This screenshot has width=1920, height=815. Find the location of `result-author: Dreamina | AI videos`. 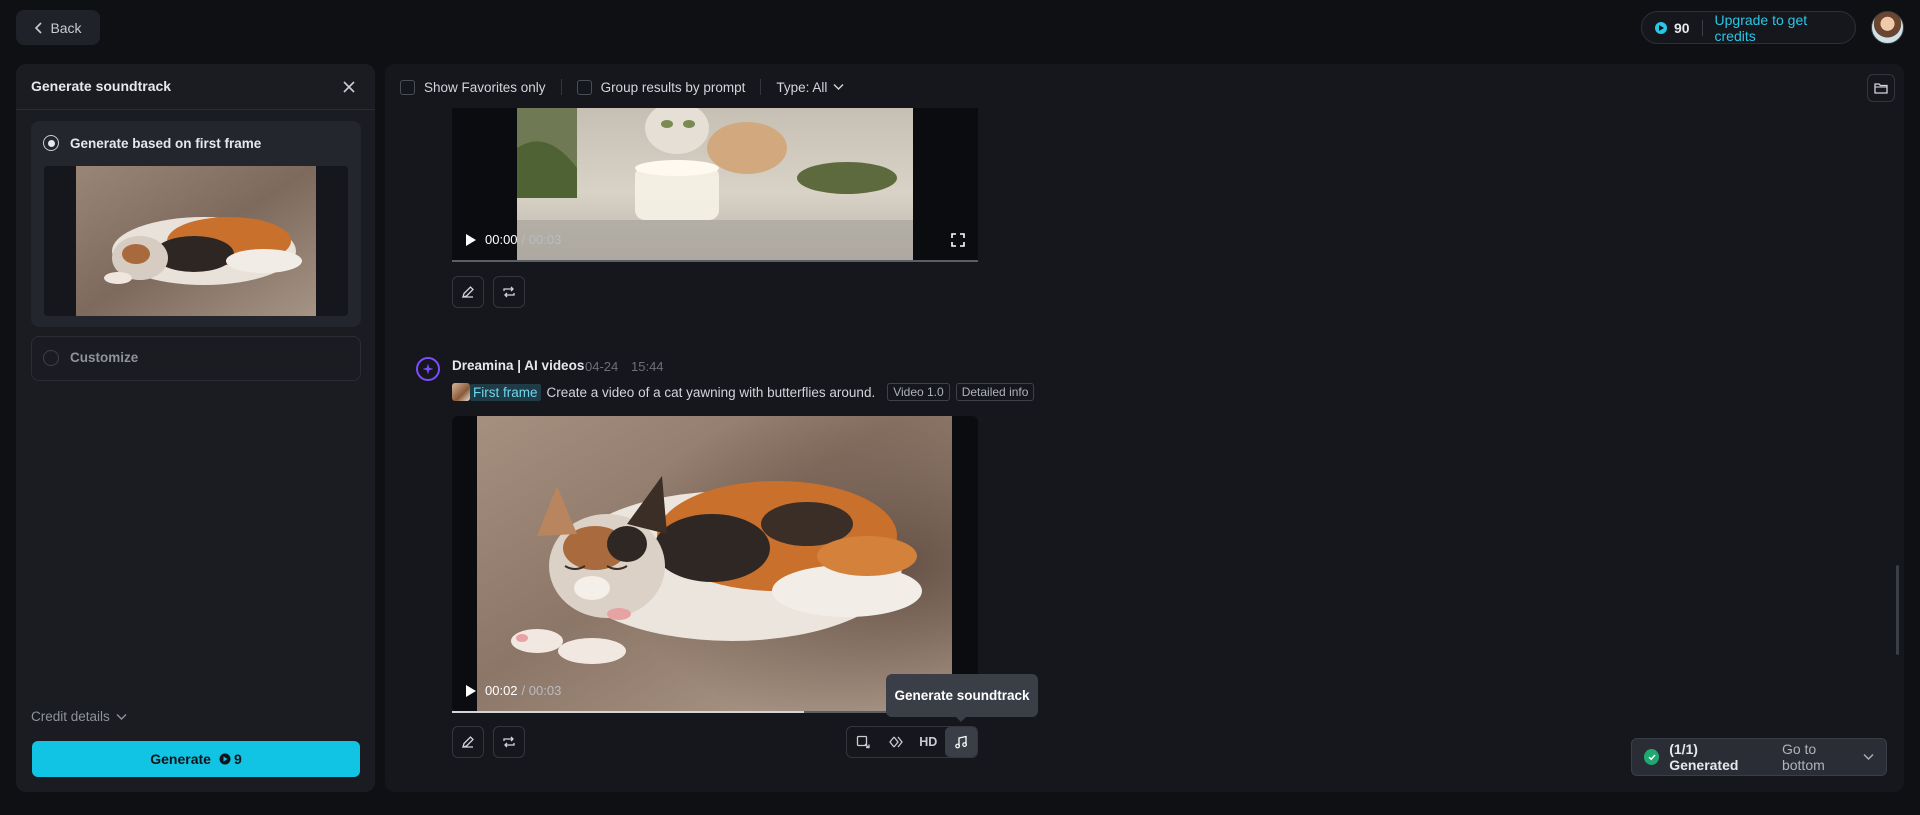

result-author: Dreamina | AI videos is located at coordinates (518, 365).